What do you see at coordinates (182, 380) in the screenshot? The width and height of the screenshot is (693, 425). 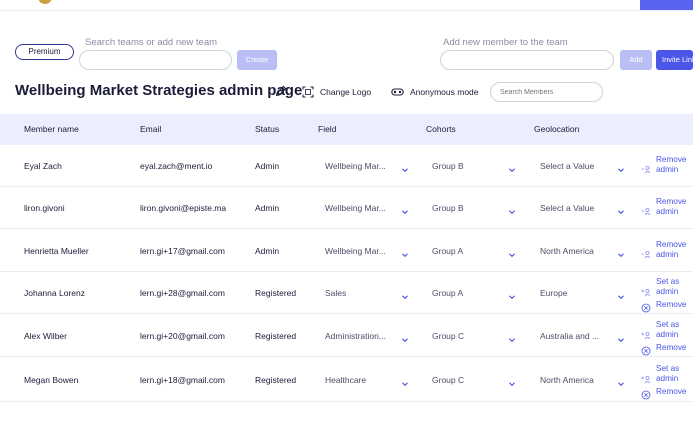 I see `member-email: lern.gi+18@gmail.com` at bounding box center [182, 380].